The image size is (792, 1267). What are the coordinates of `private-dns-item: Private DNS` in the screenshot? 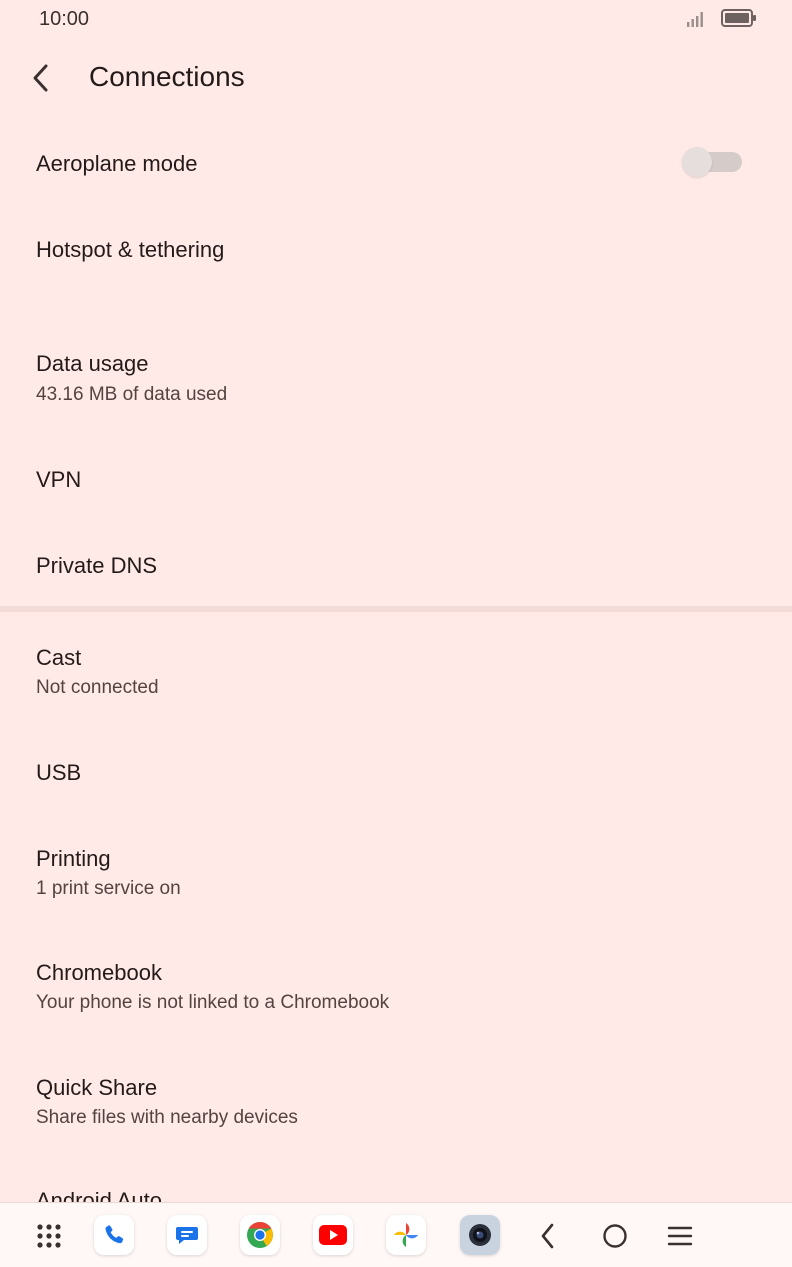 It's located at (396, 564).